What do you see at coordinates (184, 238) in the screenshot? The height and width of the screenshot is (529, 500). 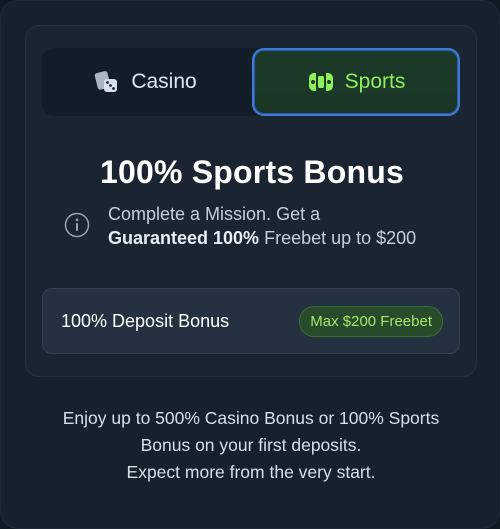 I see `bonus-info-bold: Guaranteed 100%` at bounding box center [184, 238].